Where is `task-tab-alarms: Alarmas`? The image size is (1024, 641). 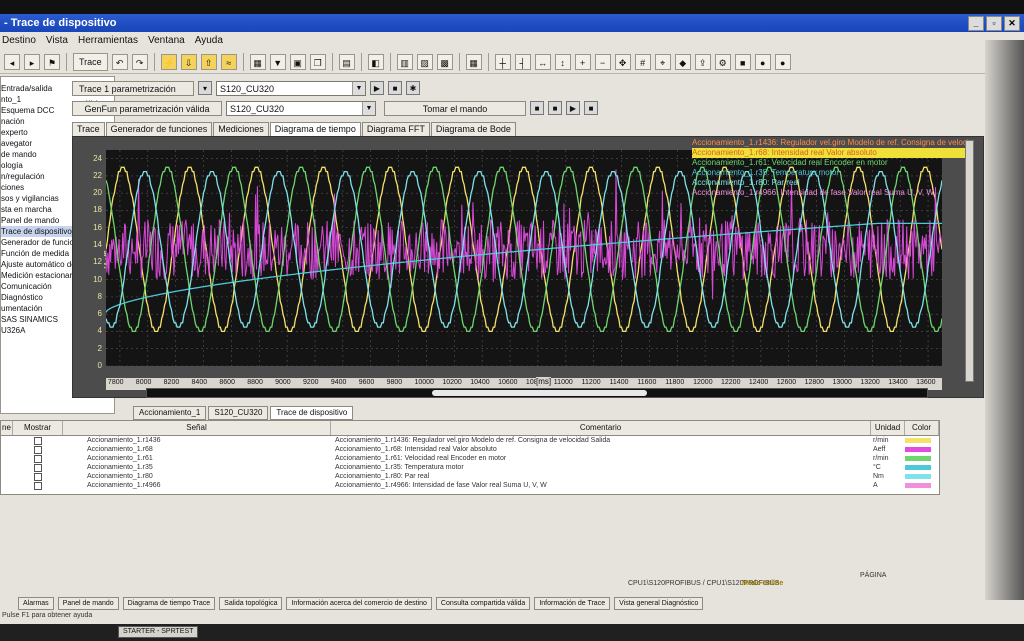
task-tab-alarms: Alarmas is located at coordinates (36, 603).